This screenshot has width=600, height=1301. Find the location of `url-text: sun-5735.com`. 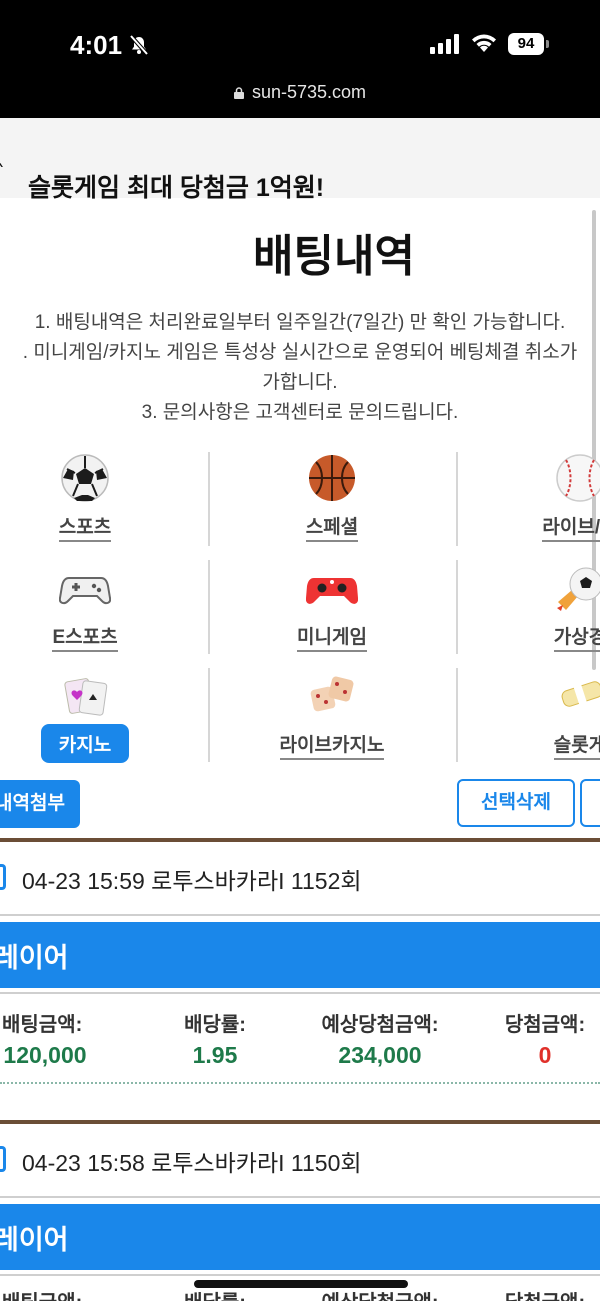

url-text: sun-5735.com is located at coordinates (309, 92).